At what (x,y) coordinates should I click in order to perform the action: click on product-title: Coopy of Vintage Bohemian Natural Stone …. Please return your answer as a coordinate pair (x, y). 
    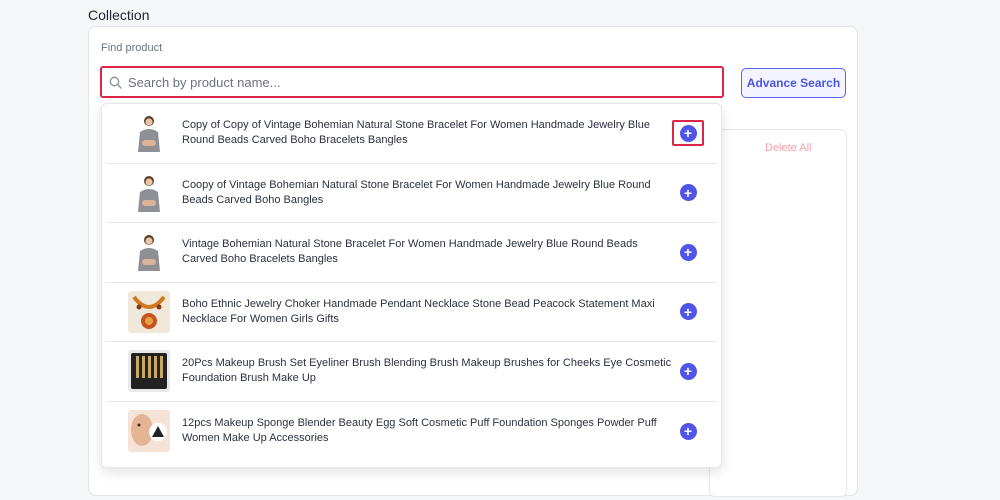
    Looking at the image, I should click on (416, 192).